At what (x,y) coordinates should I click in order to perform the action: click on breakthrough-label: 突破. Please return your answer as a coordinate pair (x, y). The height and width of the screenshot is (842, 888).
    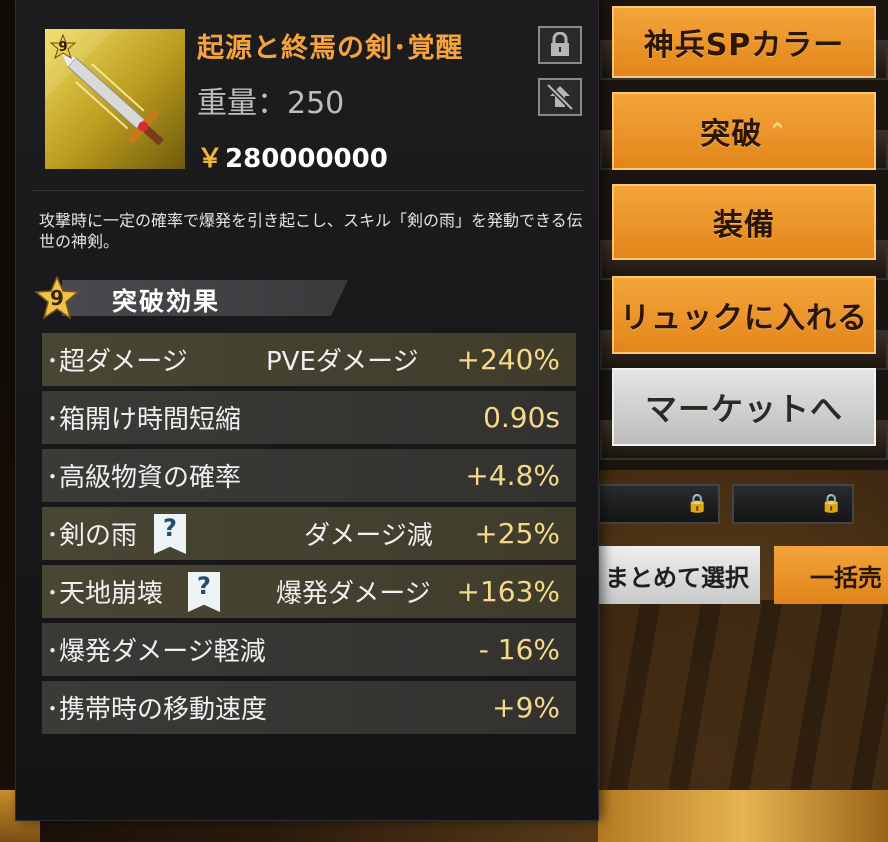
    Looking at the image, I should click on (731, 134).